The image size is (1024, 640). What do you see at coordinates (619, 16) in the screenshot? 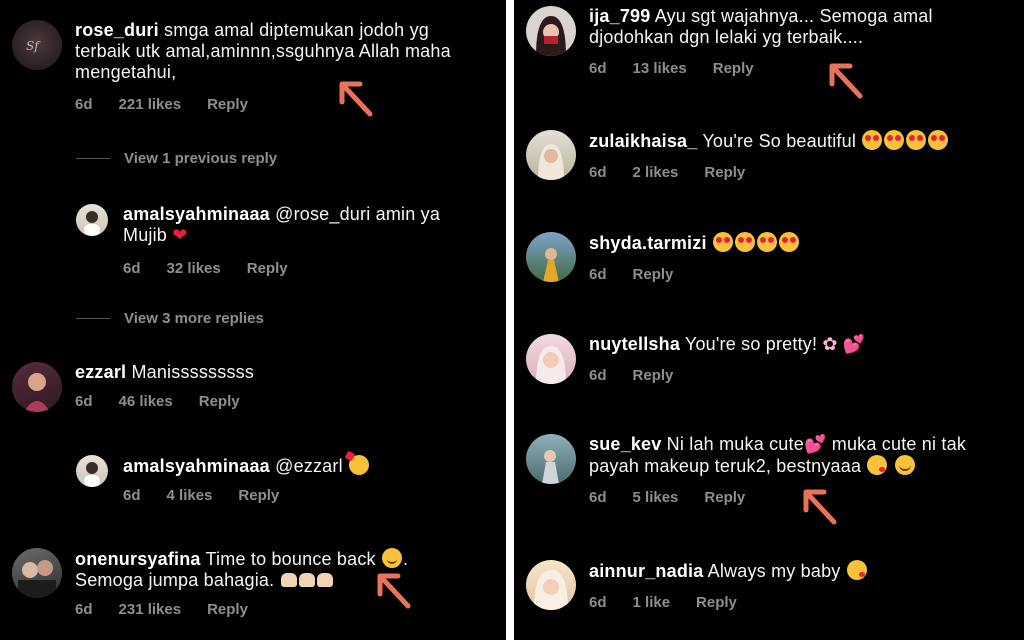
I see `comment-username: ija_799` at bounding box center [619, 16].